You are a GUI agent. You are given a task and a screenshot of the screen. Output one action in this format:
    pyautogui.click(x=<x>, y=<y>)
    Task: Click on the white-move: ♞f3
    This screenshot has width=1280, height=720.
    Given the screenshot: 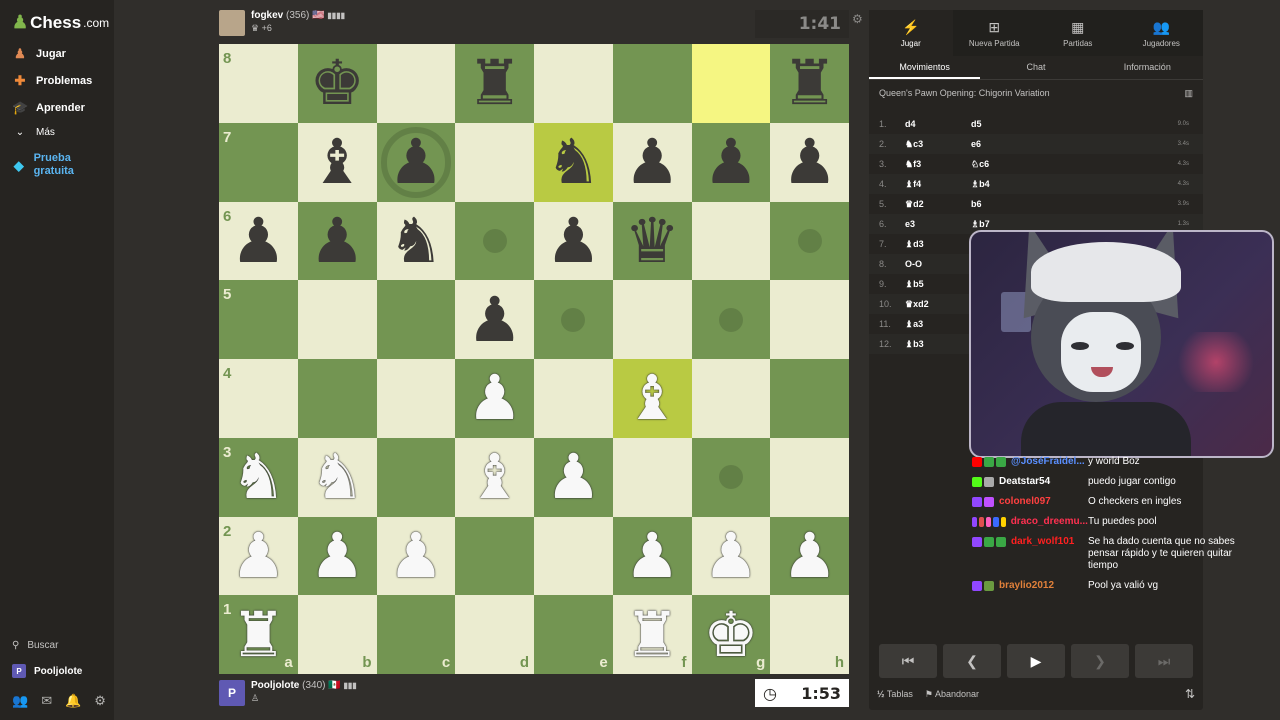 What is the action you would take?
    pyautogui.click(x=938, y=164)
    